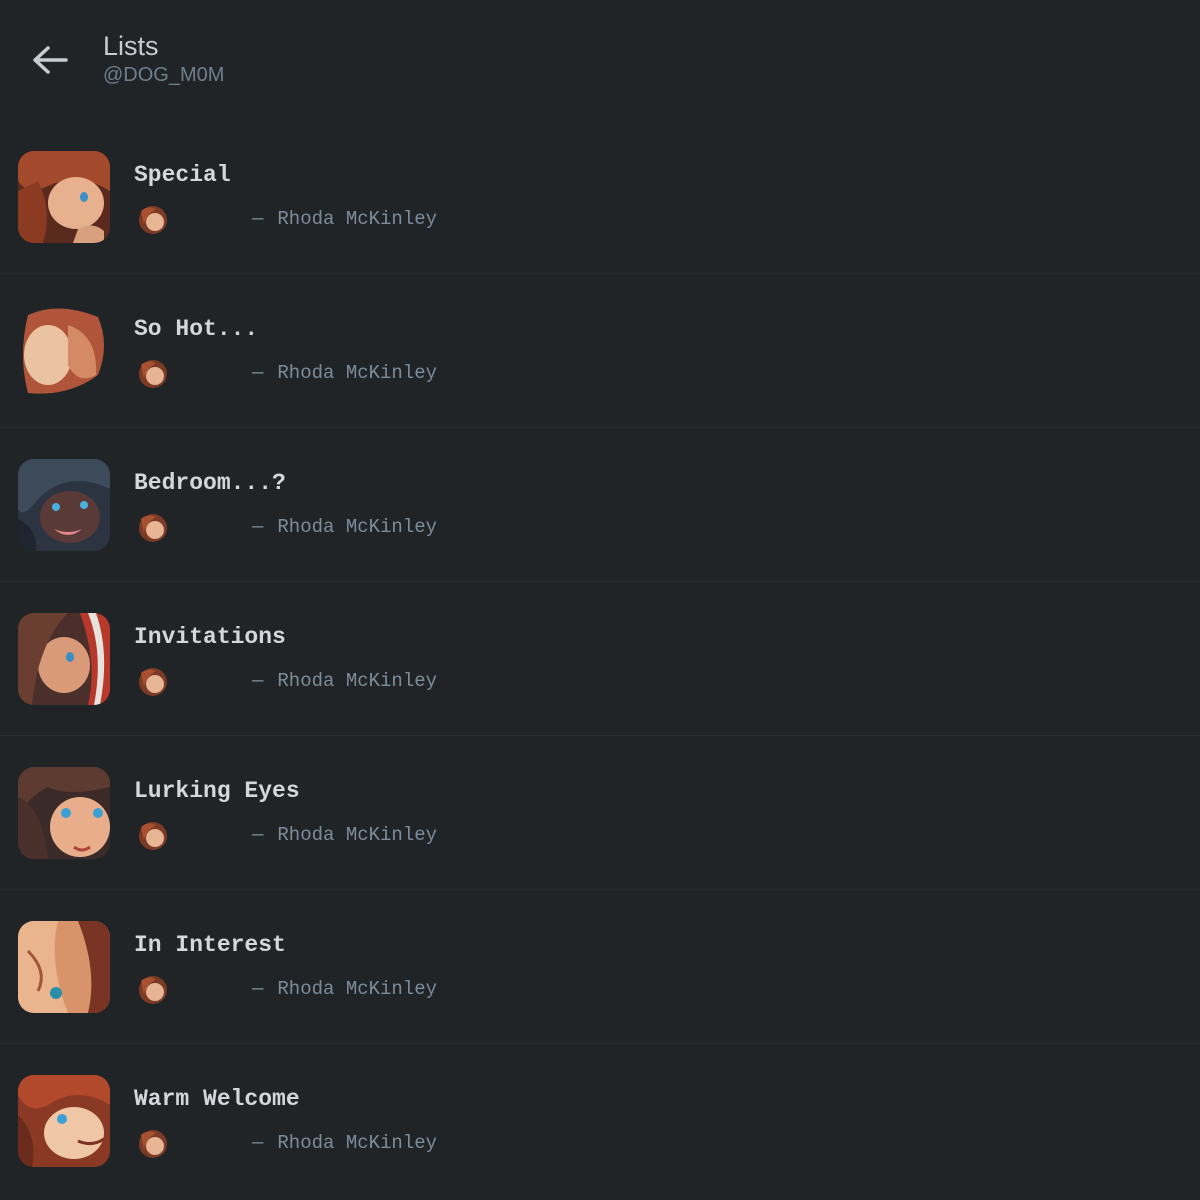  Describe the element at coordinates (600, 351) in the screenshot. I see `list-item: So Hot... — Rhoda McKinley` at that location.